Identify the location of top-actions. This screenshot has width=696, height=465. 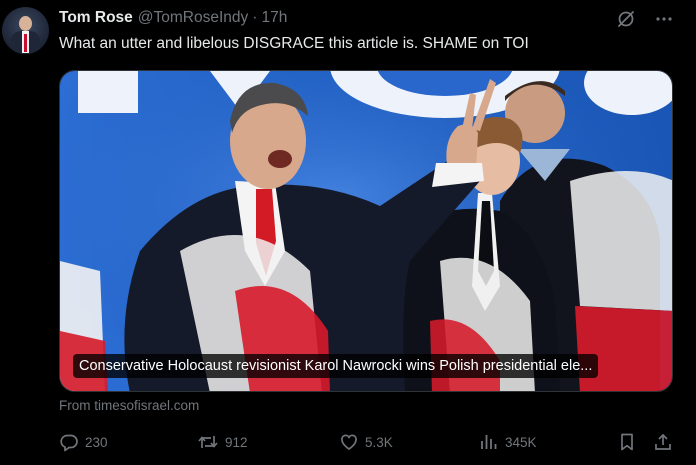
(645, 19).